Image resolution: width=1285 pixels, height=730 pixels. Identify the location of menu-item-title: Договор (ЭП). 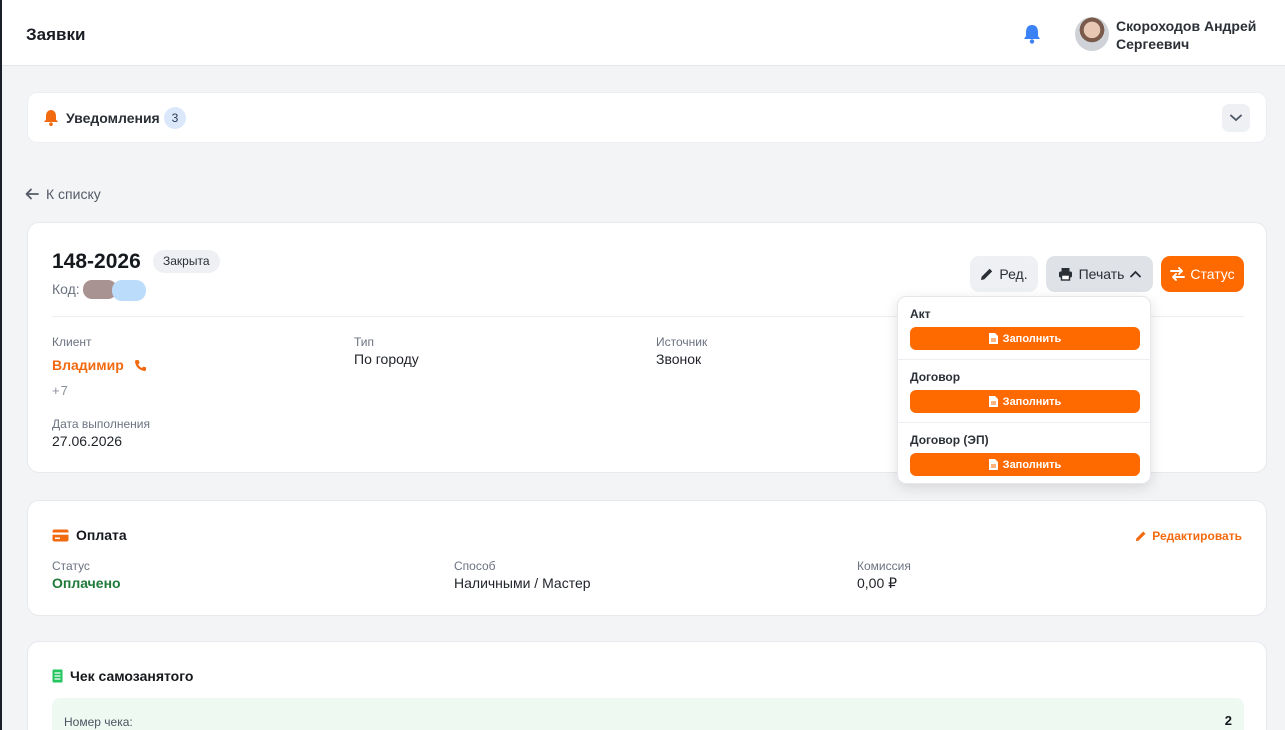
(949, 440).